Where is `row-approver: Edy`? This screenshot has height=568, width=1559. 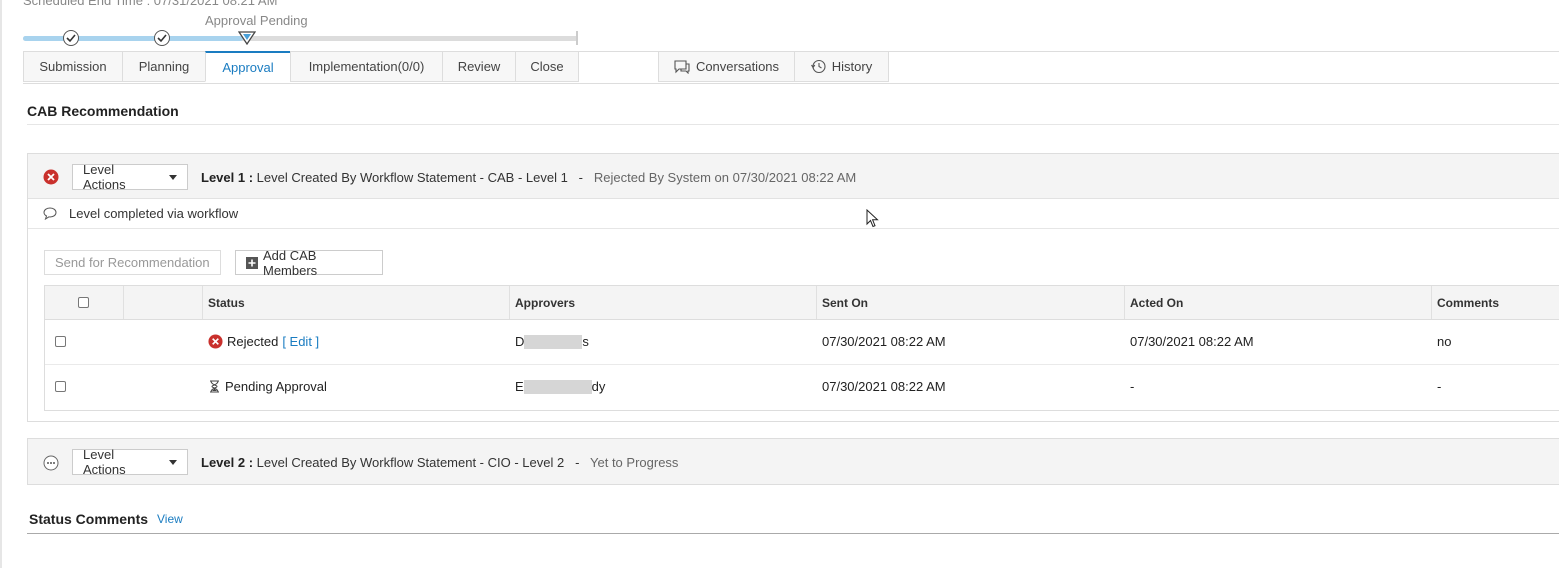 row-approver: Edy is located at coordinates (560, 386).